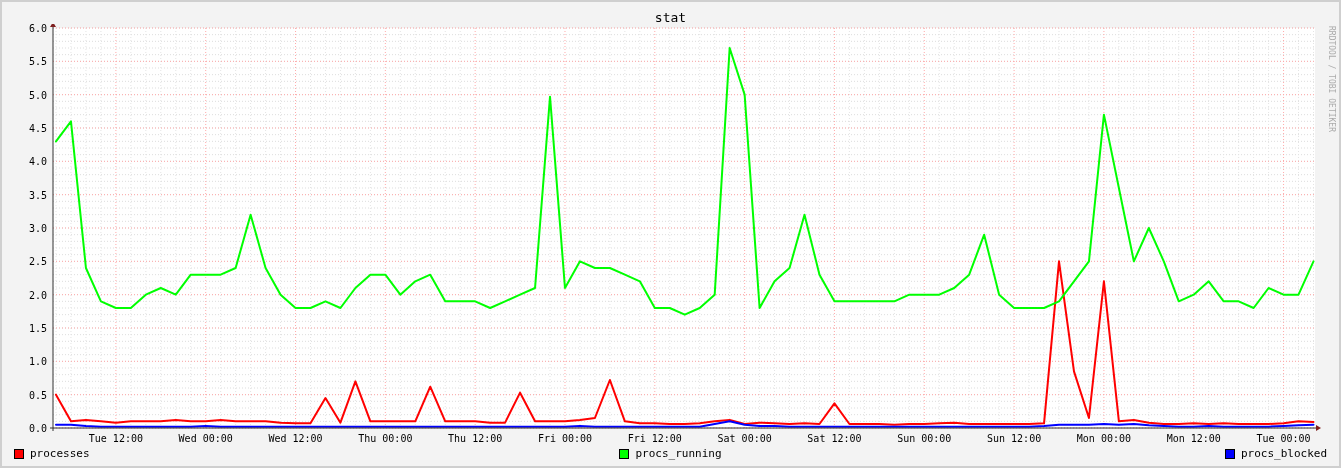 The width and height of the screenshot is (1341, 468). I want to click on y-tick-label: 4.0, so click(37, 162).